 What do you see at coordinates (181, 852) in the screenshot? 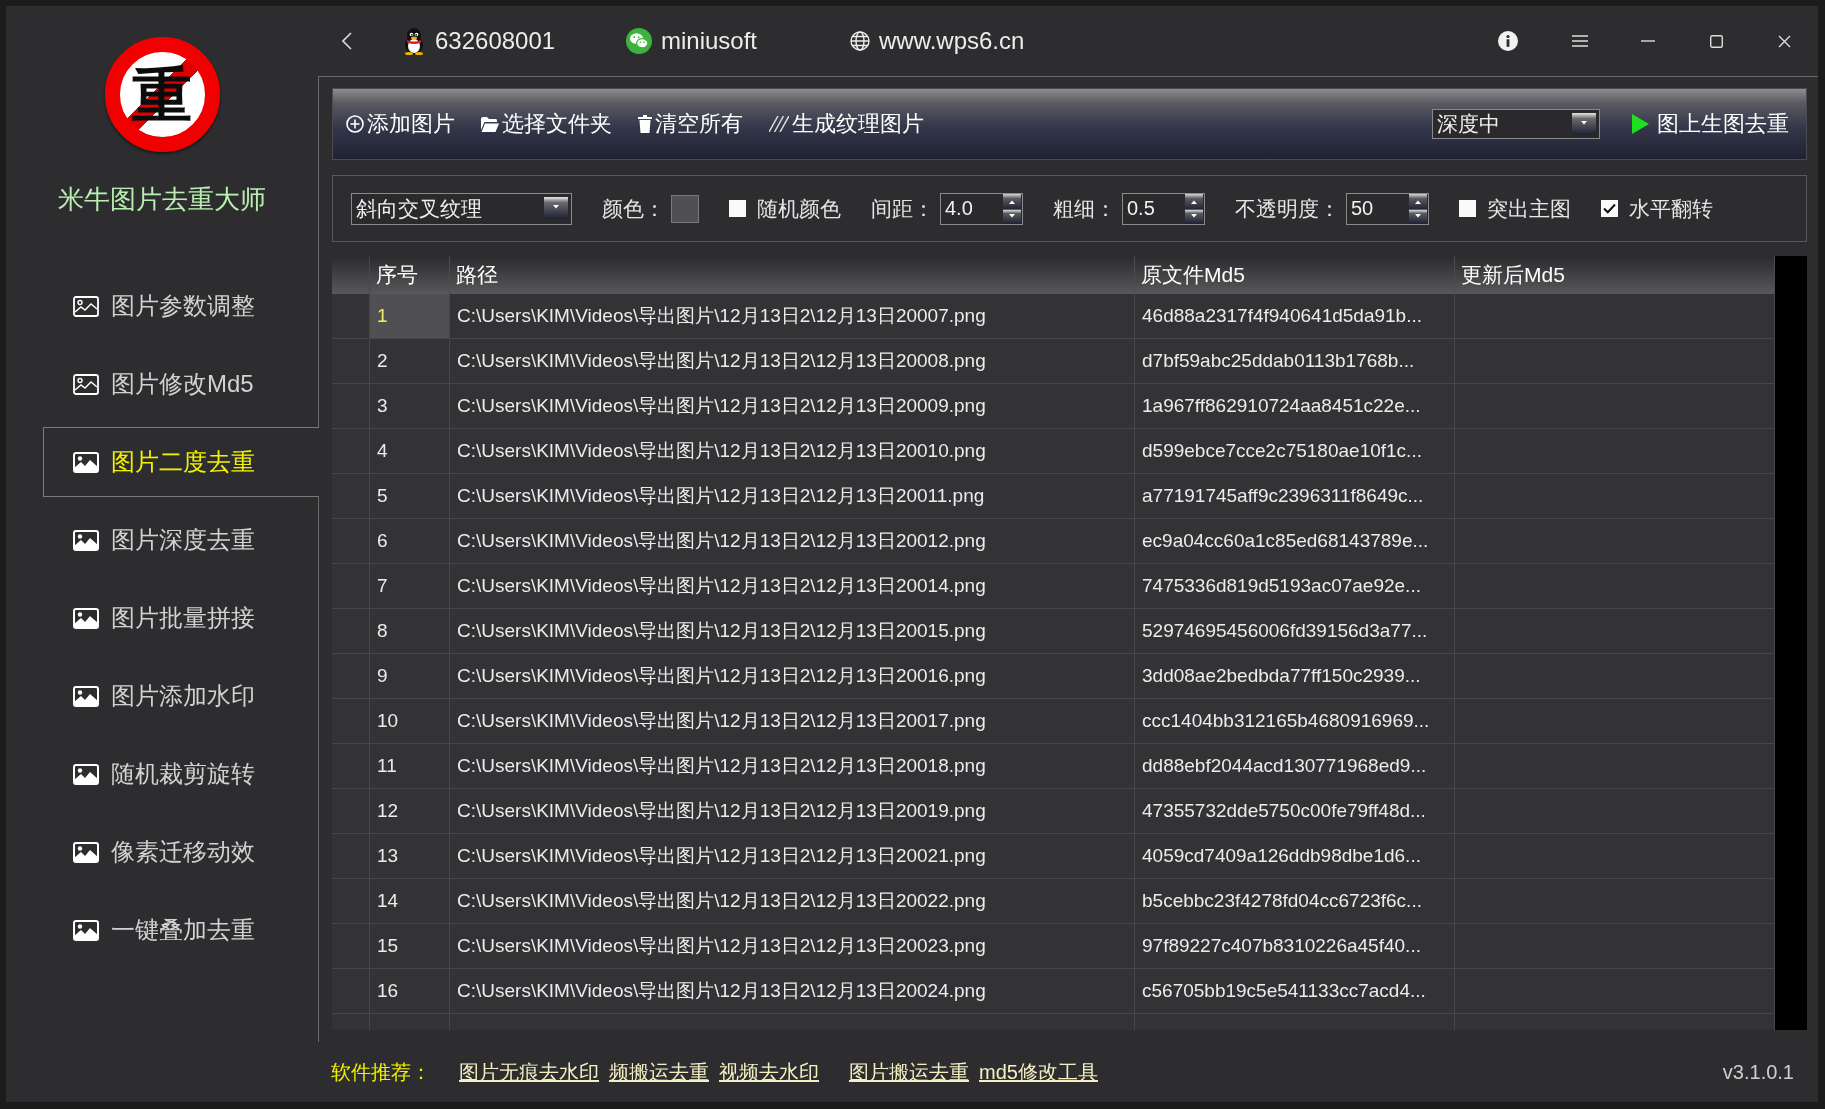
I see `sidebar-item: 像素迁移动效` at bounding box center [181, 852].